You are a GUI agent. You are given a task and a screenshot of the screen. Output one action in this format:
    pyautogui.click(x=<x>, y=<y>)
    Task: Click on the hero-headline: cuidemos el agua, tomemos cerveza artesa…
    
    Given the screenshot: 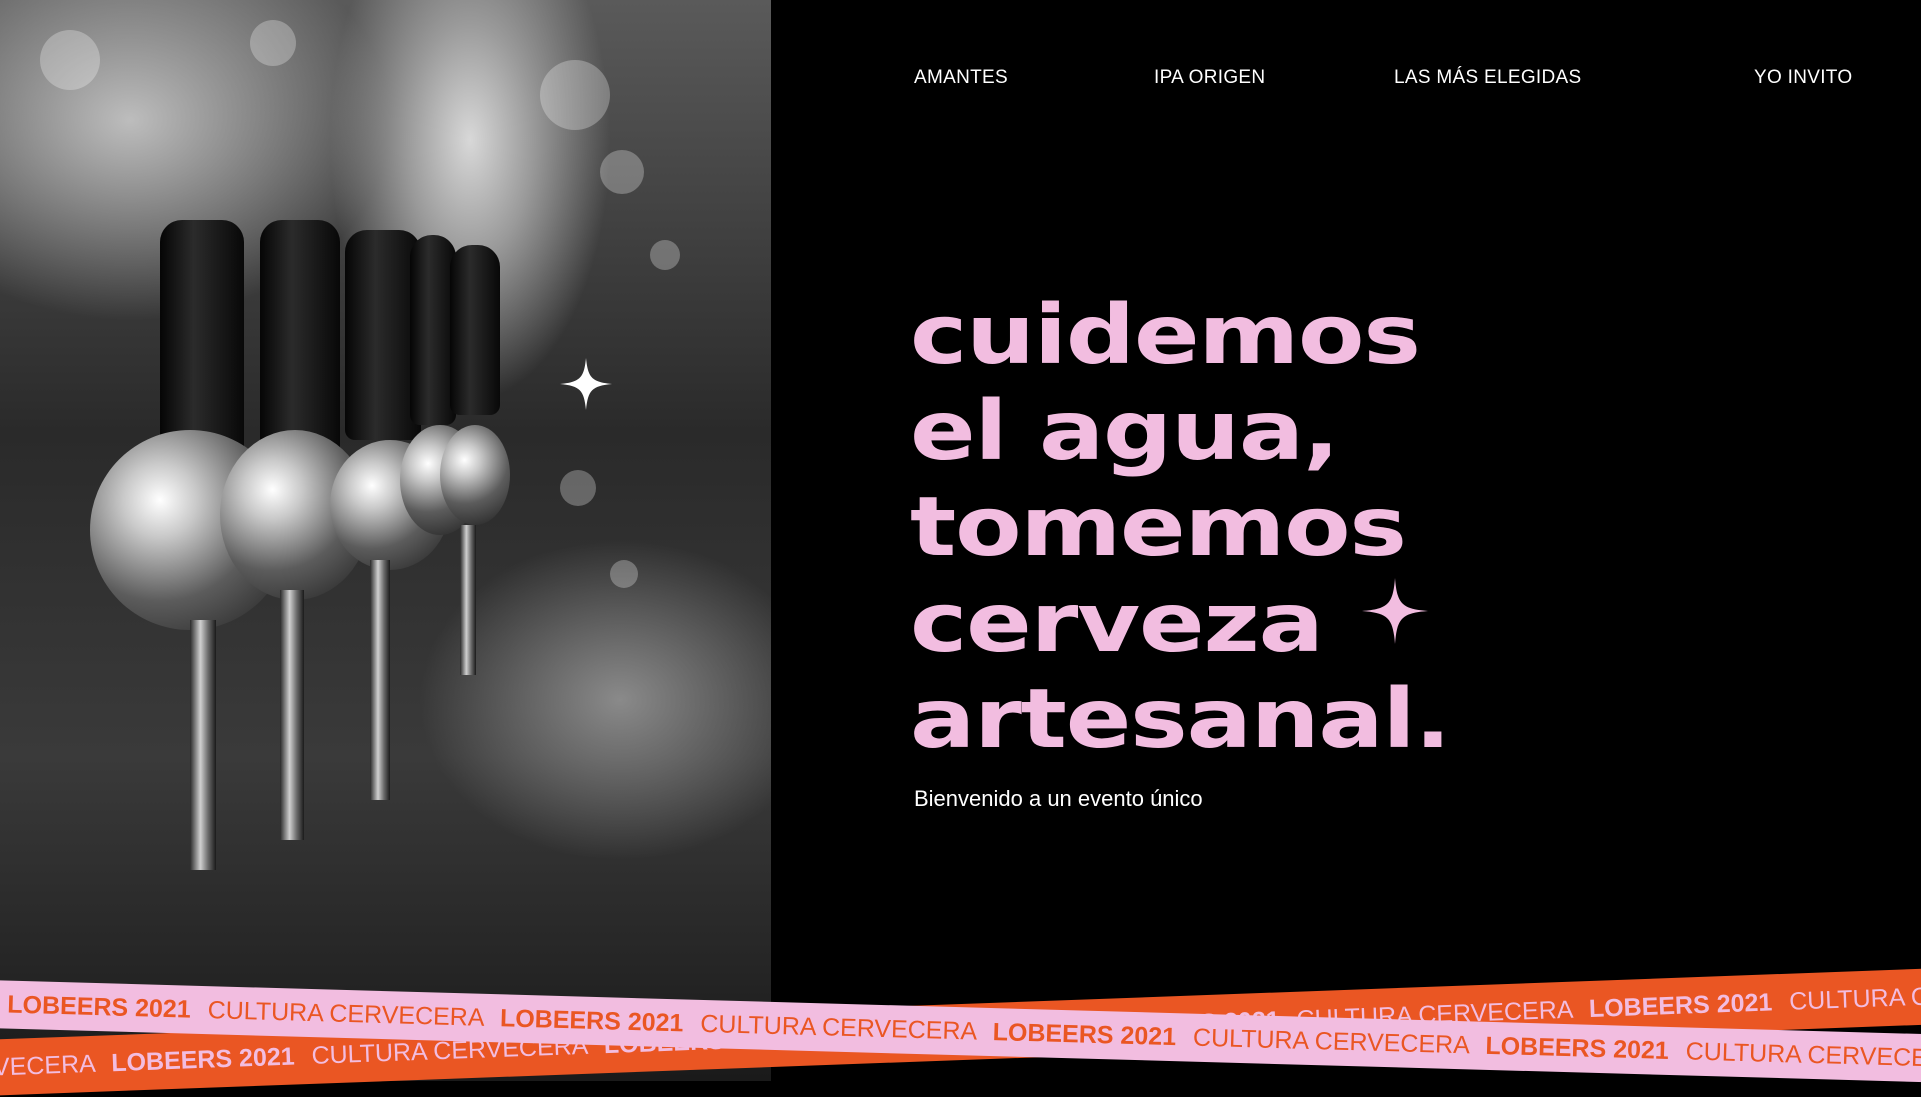 What is the action you would take?
    pyautogui.click(x=1180, y=528)
    